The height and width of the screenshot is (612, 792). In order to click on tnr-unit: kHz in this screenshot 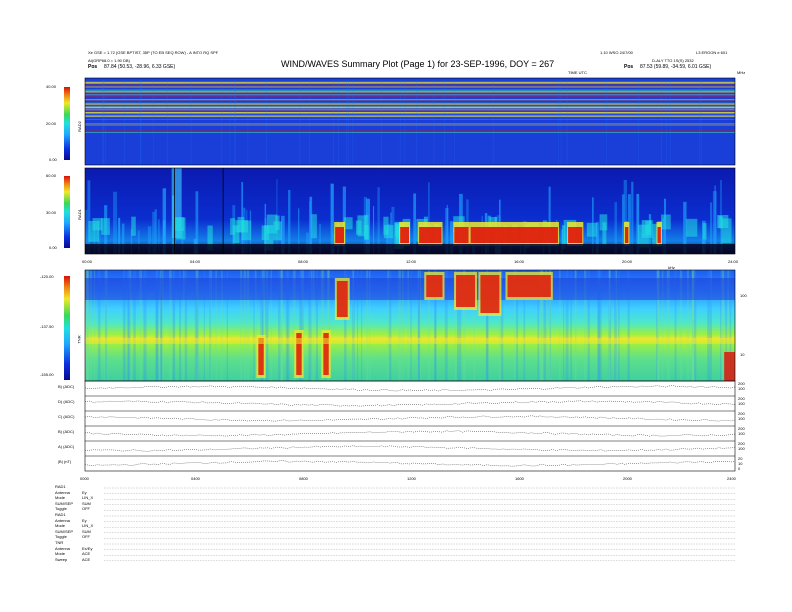, I will do `click(671, 267)`.